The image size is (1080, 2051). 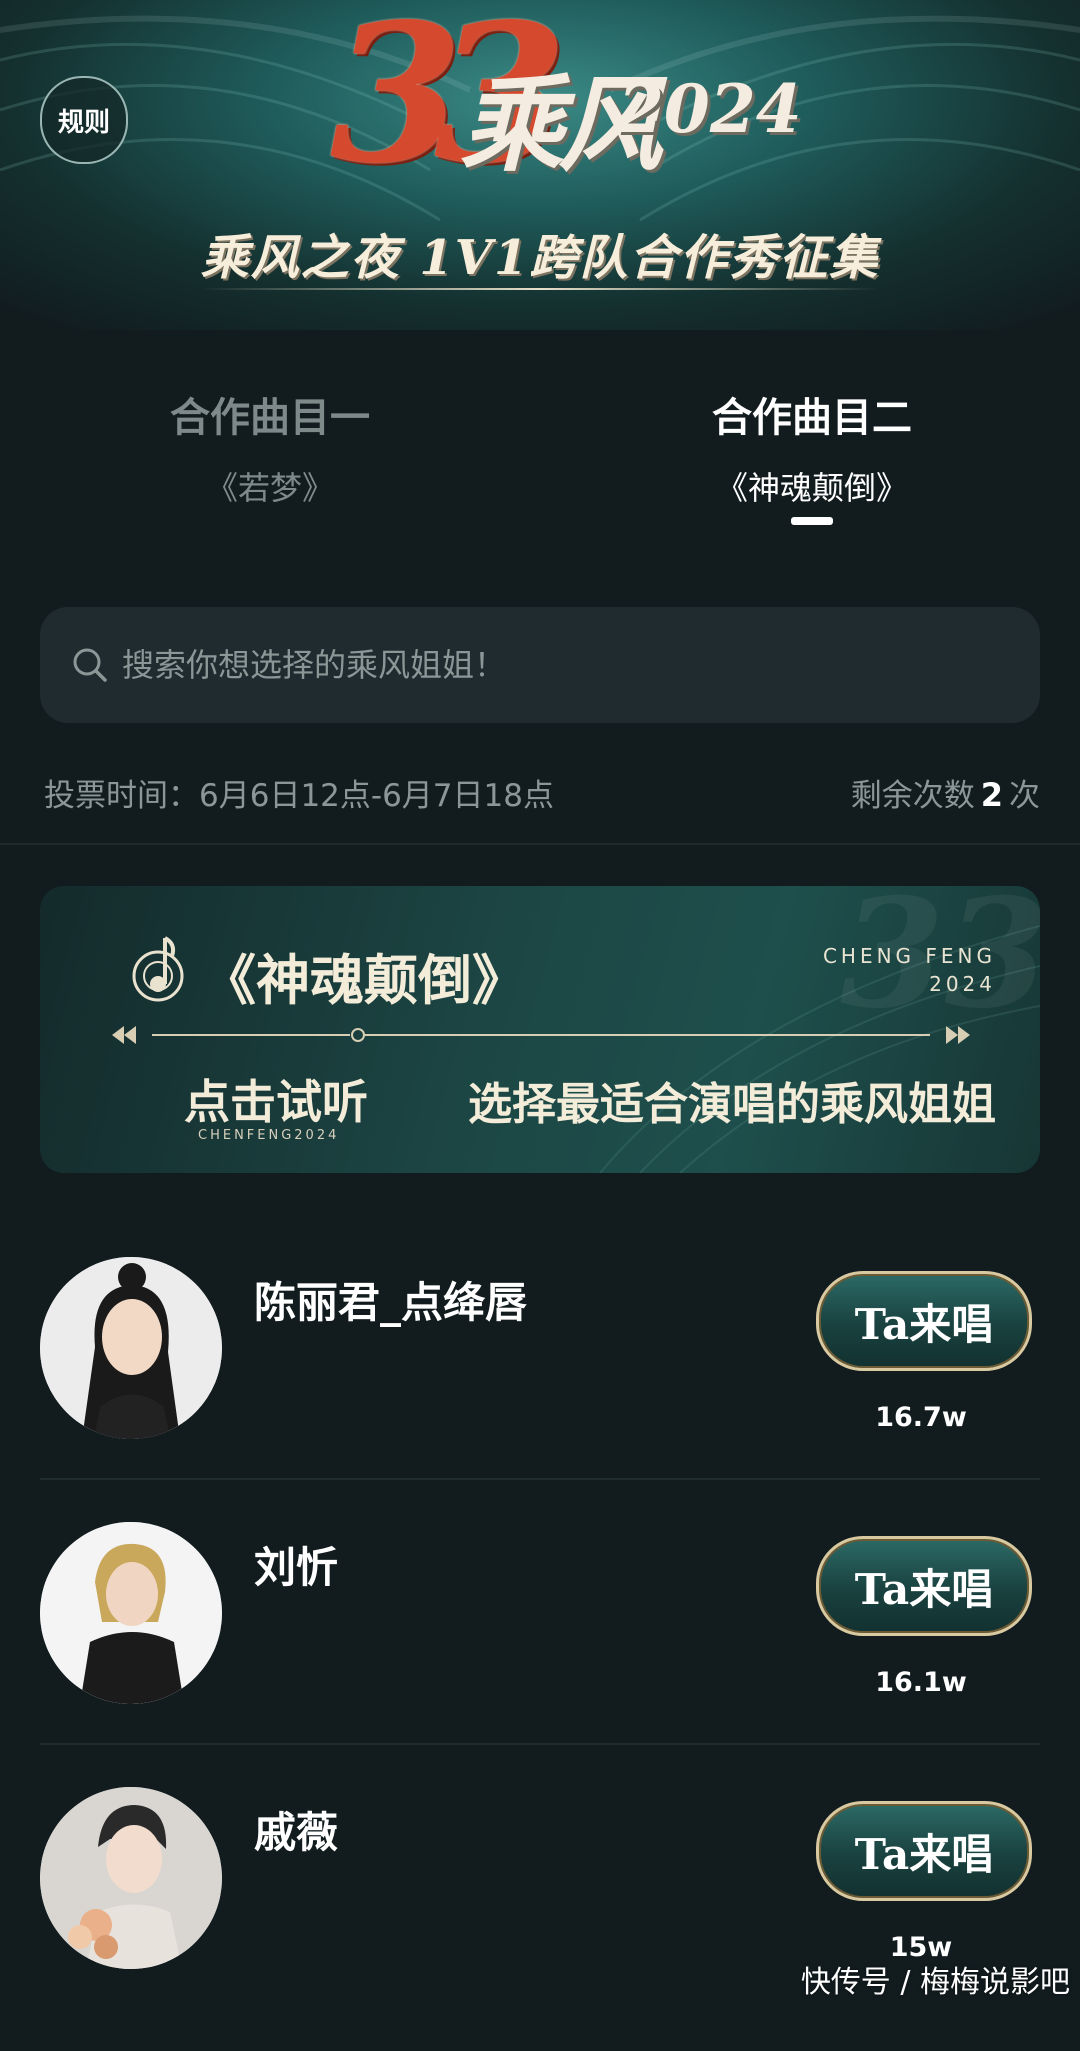 What do you see at coordinates (1024, 796) in the screenshot?
I see `remaining-unit: 次` at bounding box center [1024, 796].